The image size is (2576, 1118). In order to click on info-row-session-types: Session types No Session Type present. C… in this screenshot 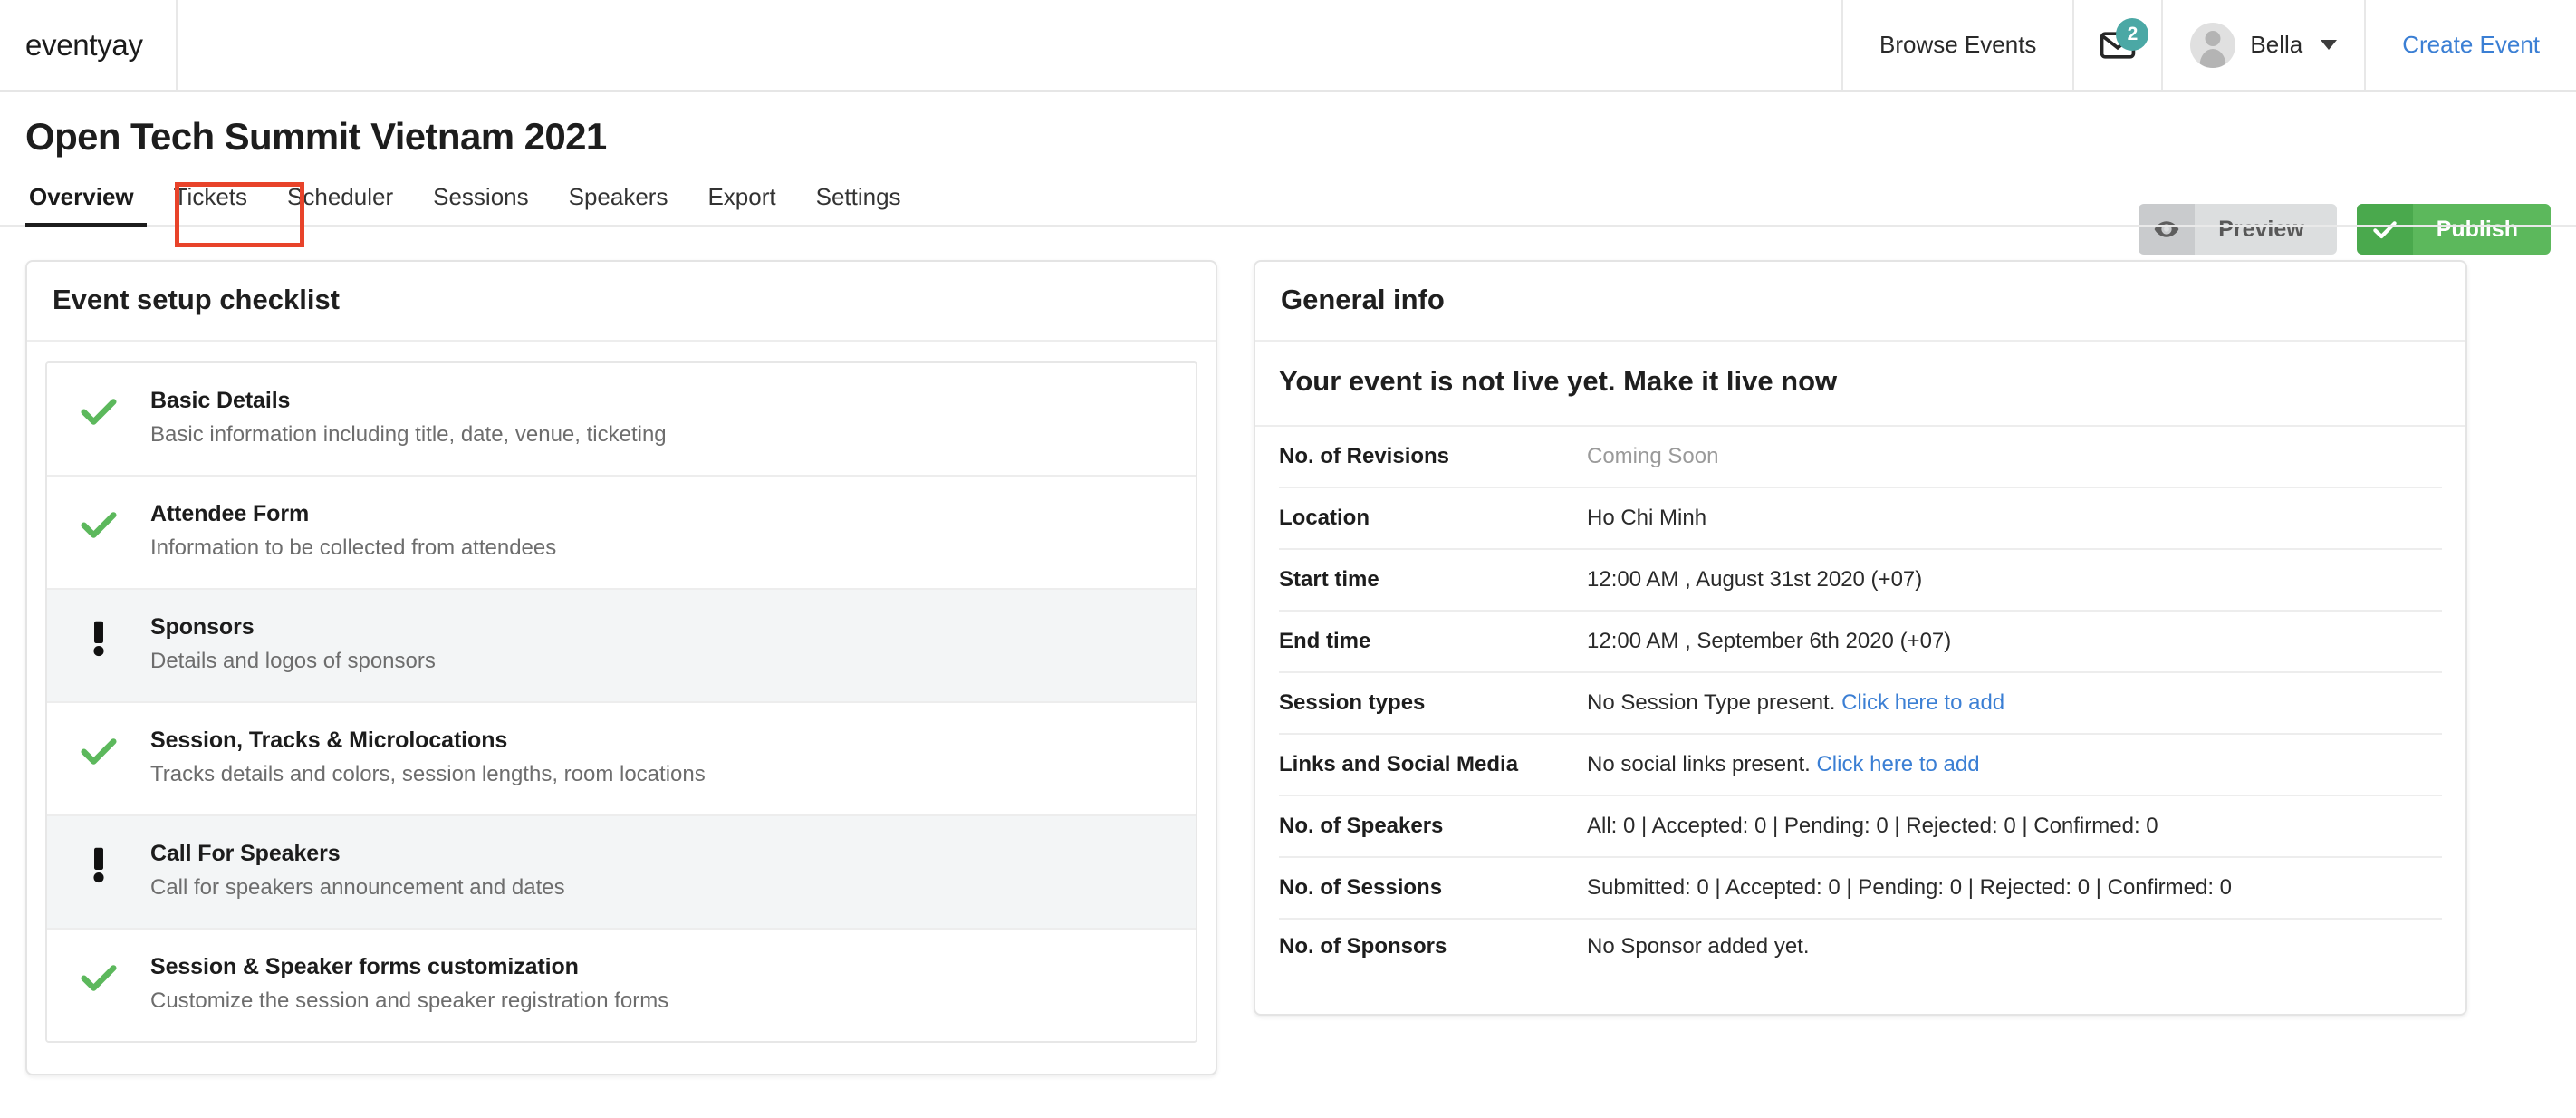, I will do `click(1860, 704)`.